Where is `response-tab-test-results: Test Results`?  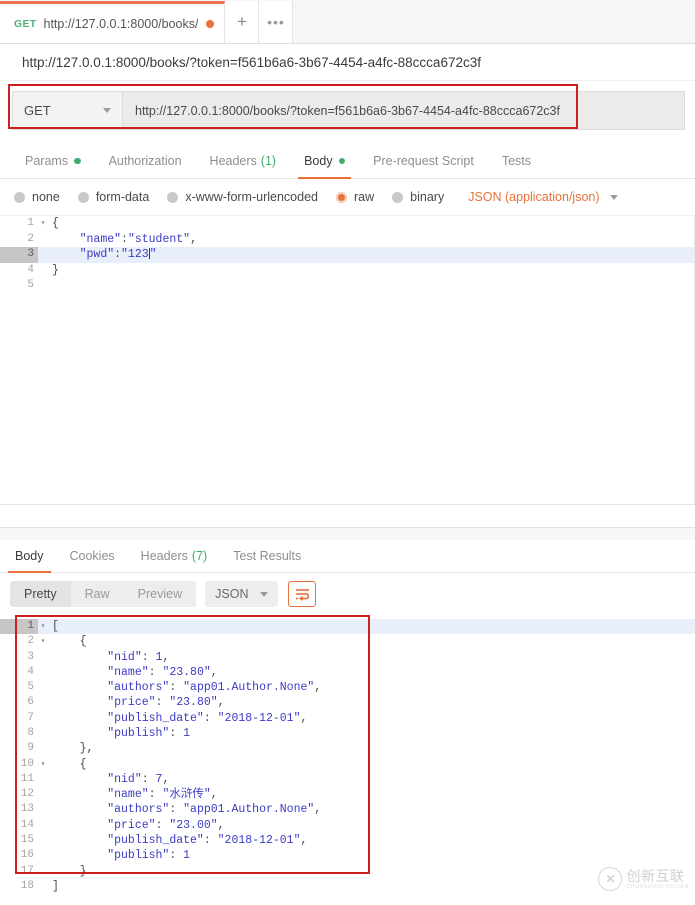
response-tab-test-results: Test Results is located at coordinates (267, 556).